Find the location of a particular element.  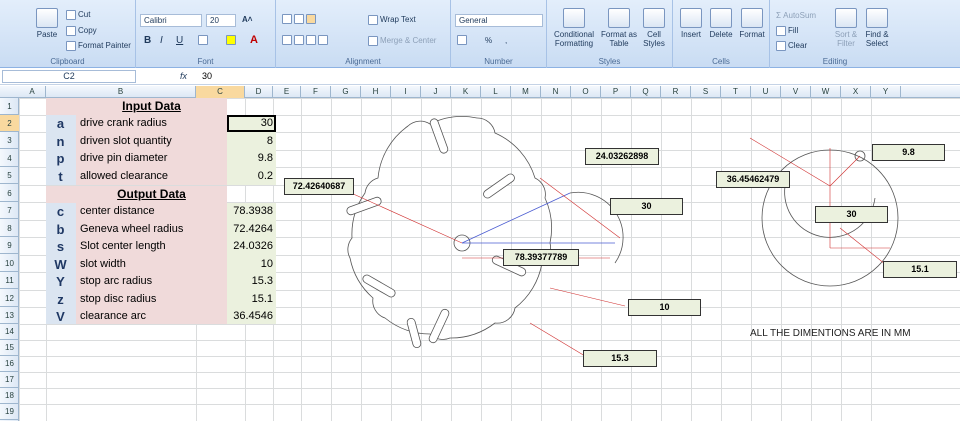

column-header: B is located at coordinates (121, 92).